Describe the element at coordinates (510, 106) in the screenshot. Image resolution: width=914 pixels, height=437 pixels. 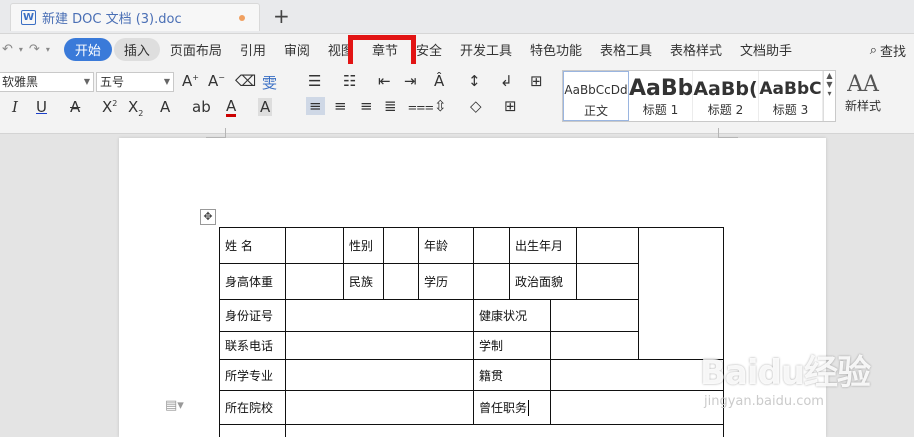
I see `borders-icon: ⊞` at that location.